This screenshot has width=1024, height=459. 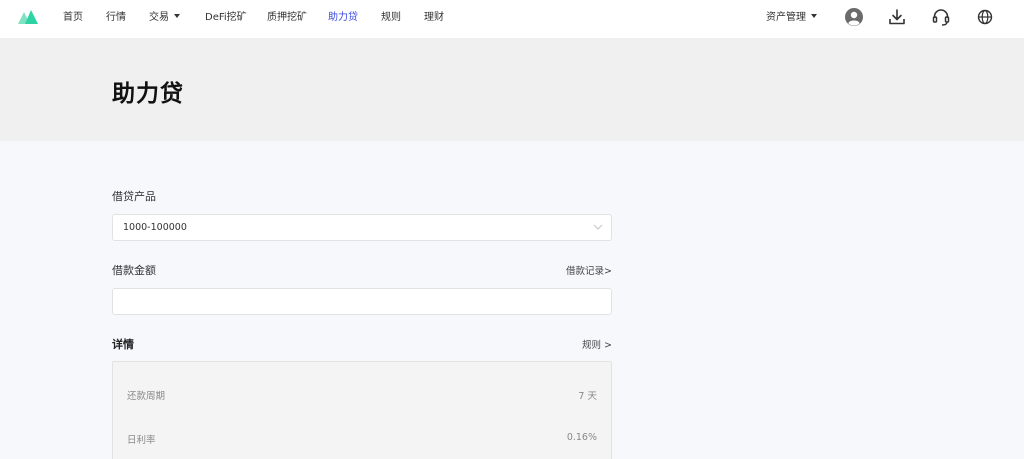 What do you see at coordinates (28, 17) in the screenshot?
I see `logo-icon` at bounding box center [28, 17].